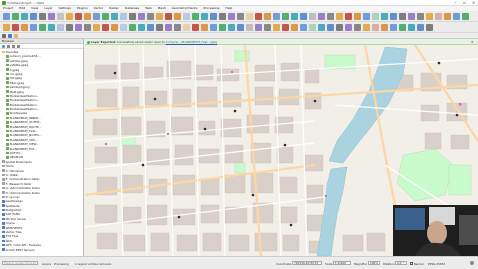  What do you see at coordinates (61, 264) in the screenshot?
I see `processing-tab: Processing` at bounding box center [61, 264].